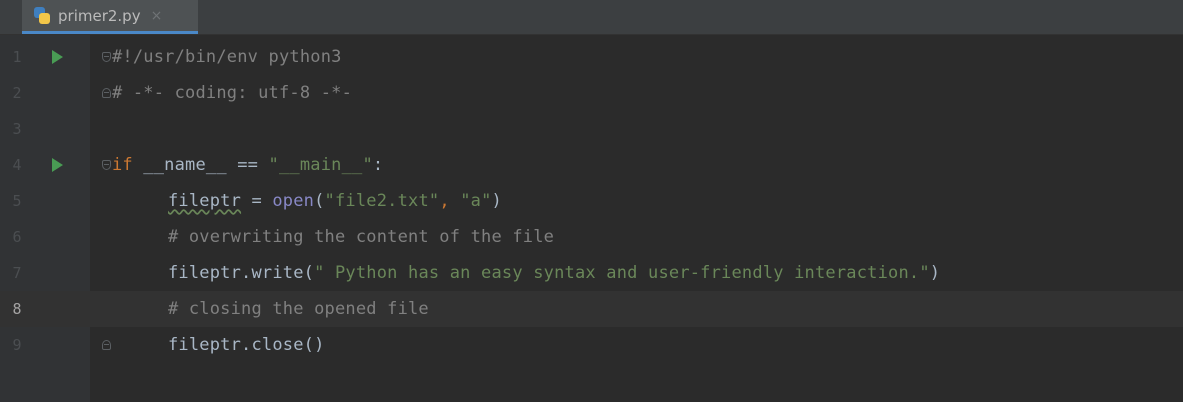 The image size is (1183, 402). Describe the element at coordinates (361, 237) in the screenshot. I see `code-text: # overwriting the content of the file` at that location.